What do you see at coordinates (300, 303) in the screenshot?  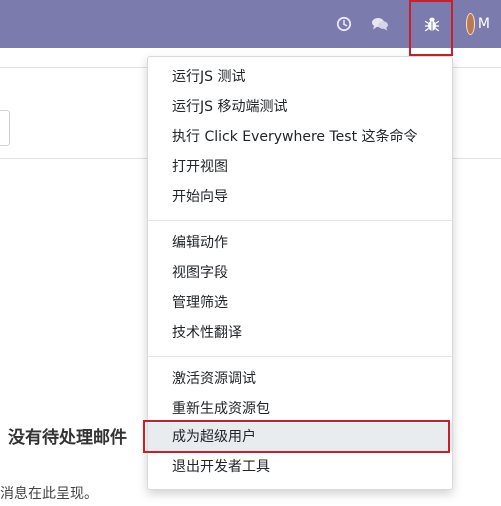 I see `menu-item-manage-filters: 管理筛选` at bounding box center [300, 303].